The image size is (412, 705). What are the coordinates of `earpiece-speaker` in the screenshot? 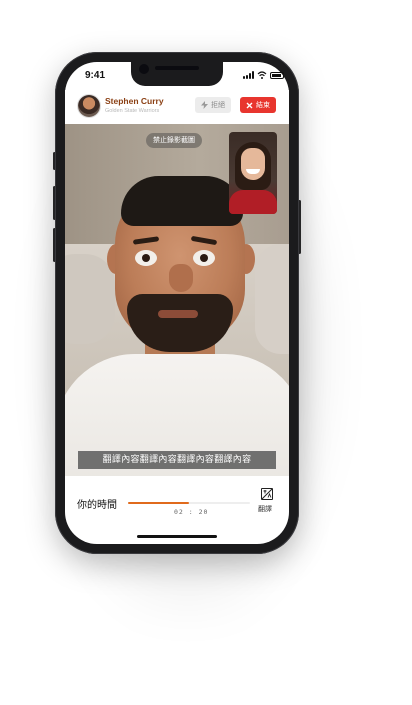 It's located at (177, 68).